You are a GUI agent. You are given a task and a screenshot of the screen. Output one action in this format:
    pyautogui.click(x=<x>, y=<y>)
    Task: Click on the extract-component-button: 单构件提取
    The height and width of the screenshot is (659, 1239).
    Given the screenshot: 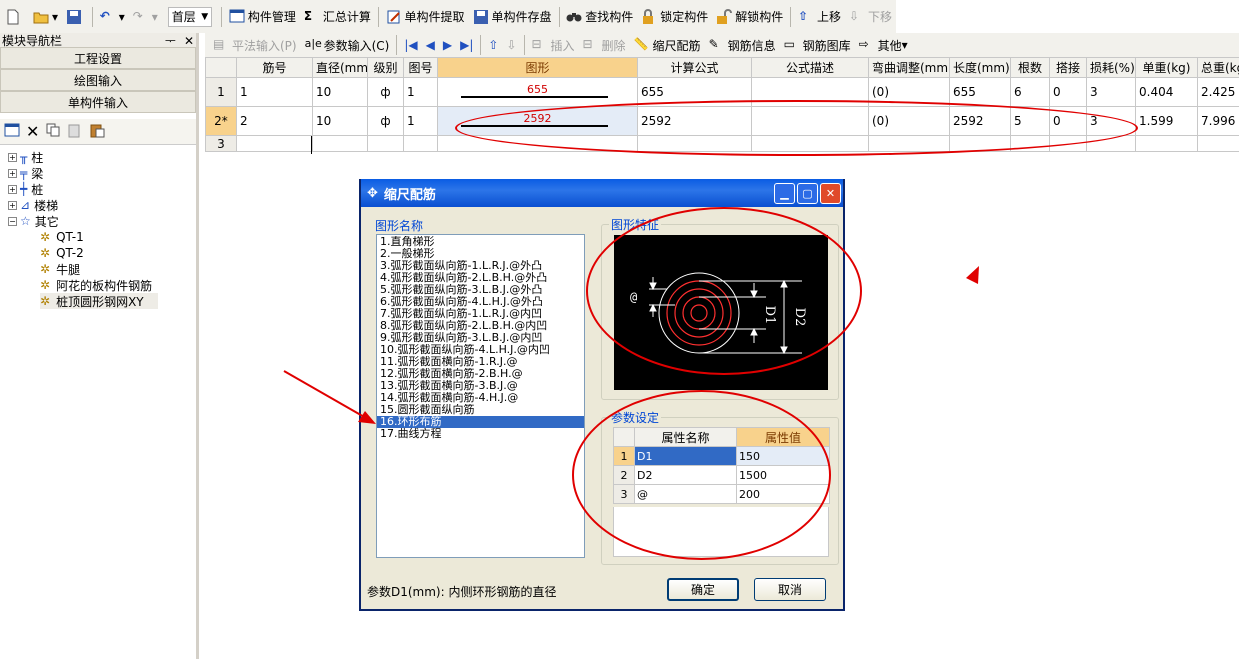 What is the action you would take?
    pyautogui.click(x=425, y=17)
    